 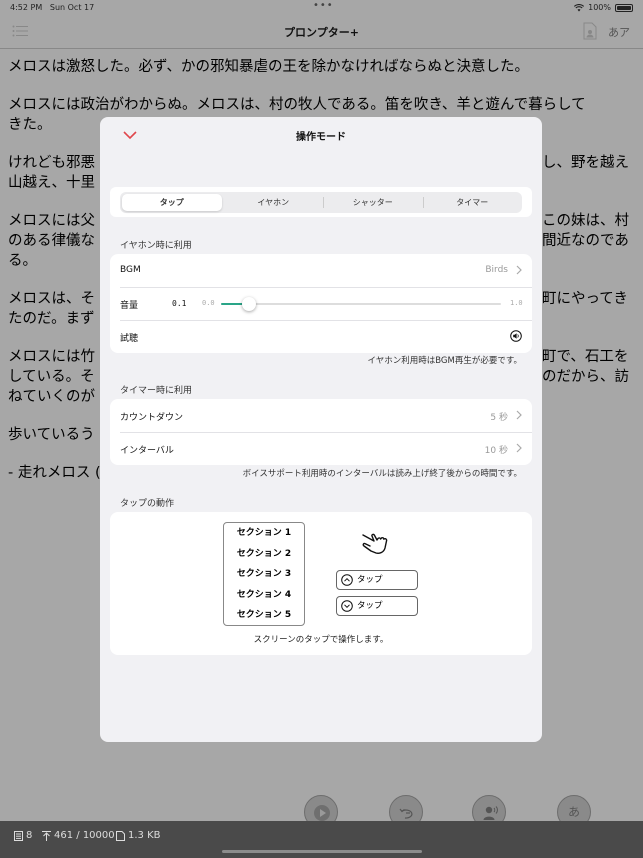 What do you see at coordinates (264, 533) in the screenshot?
I see `list-item: セクション 1` at bounding box center [264, 533].